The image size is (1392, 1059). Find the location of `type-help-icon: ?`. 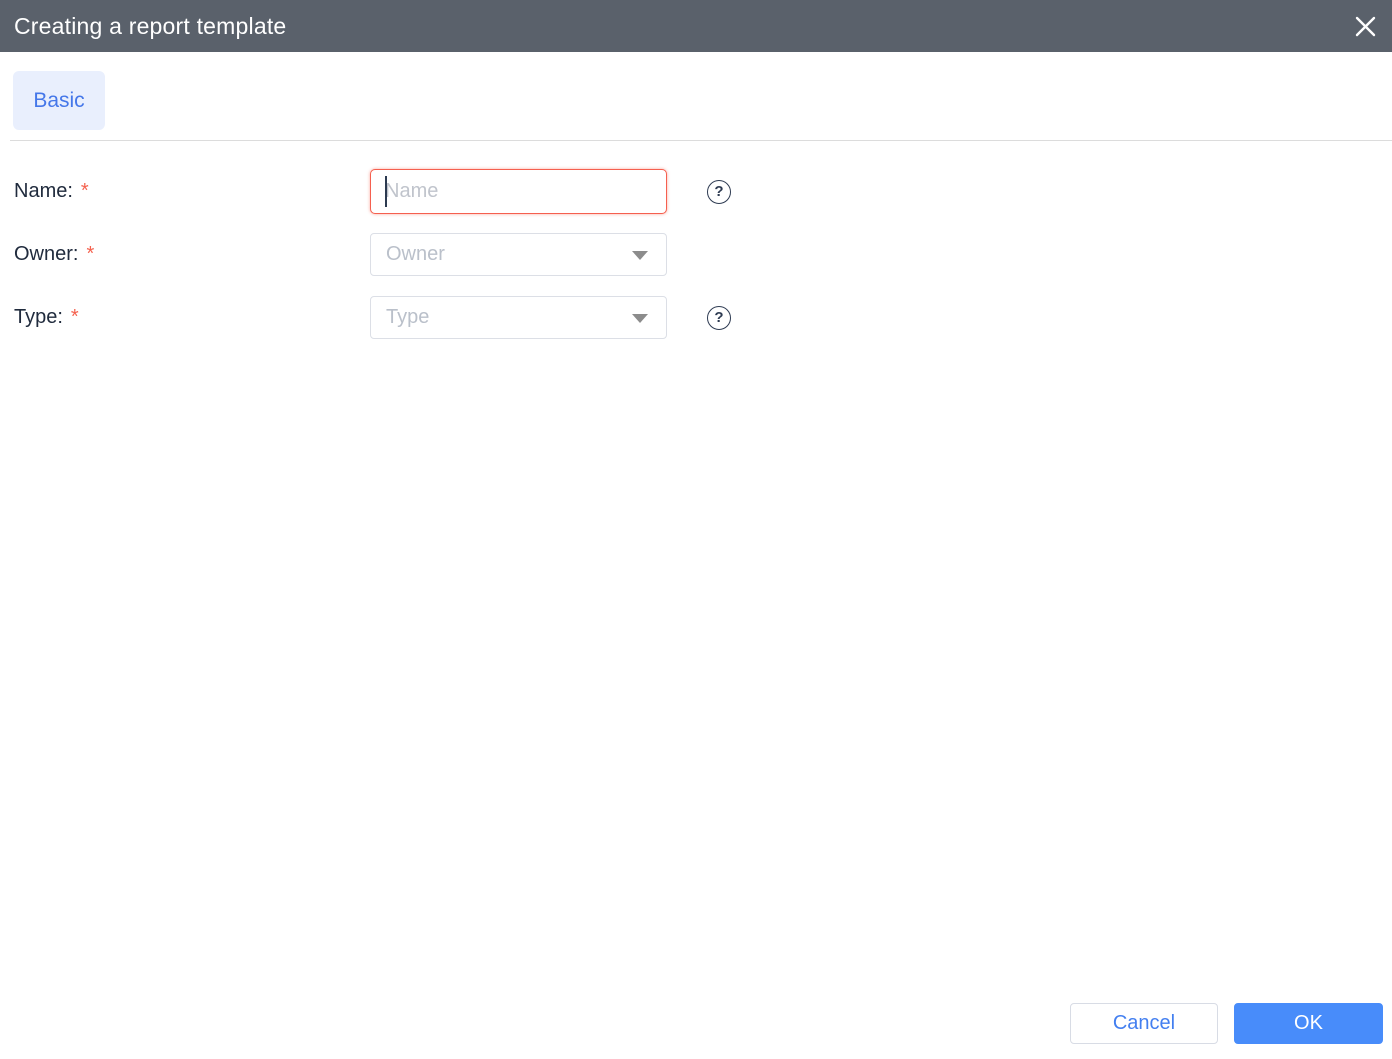

type-help-icon: ? is located at coordinates (719, 317).